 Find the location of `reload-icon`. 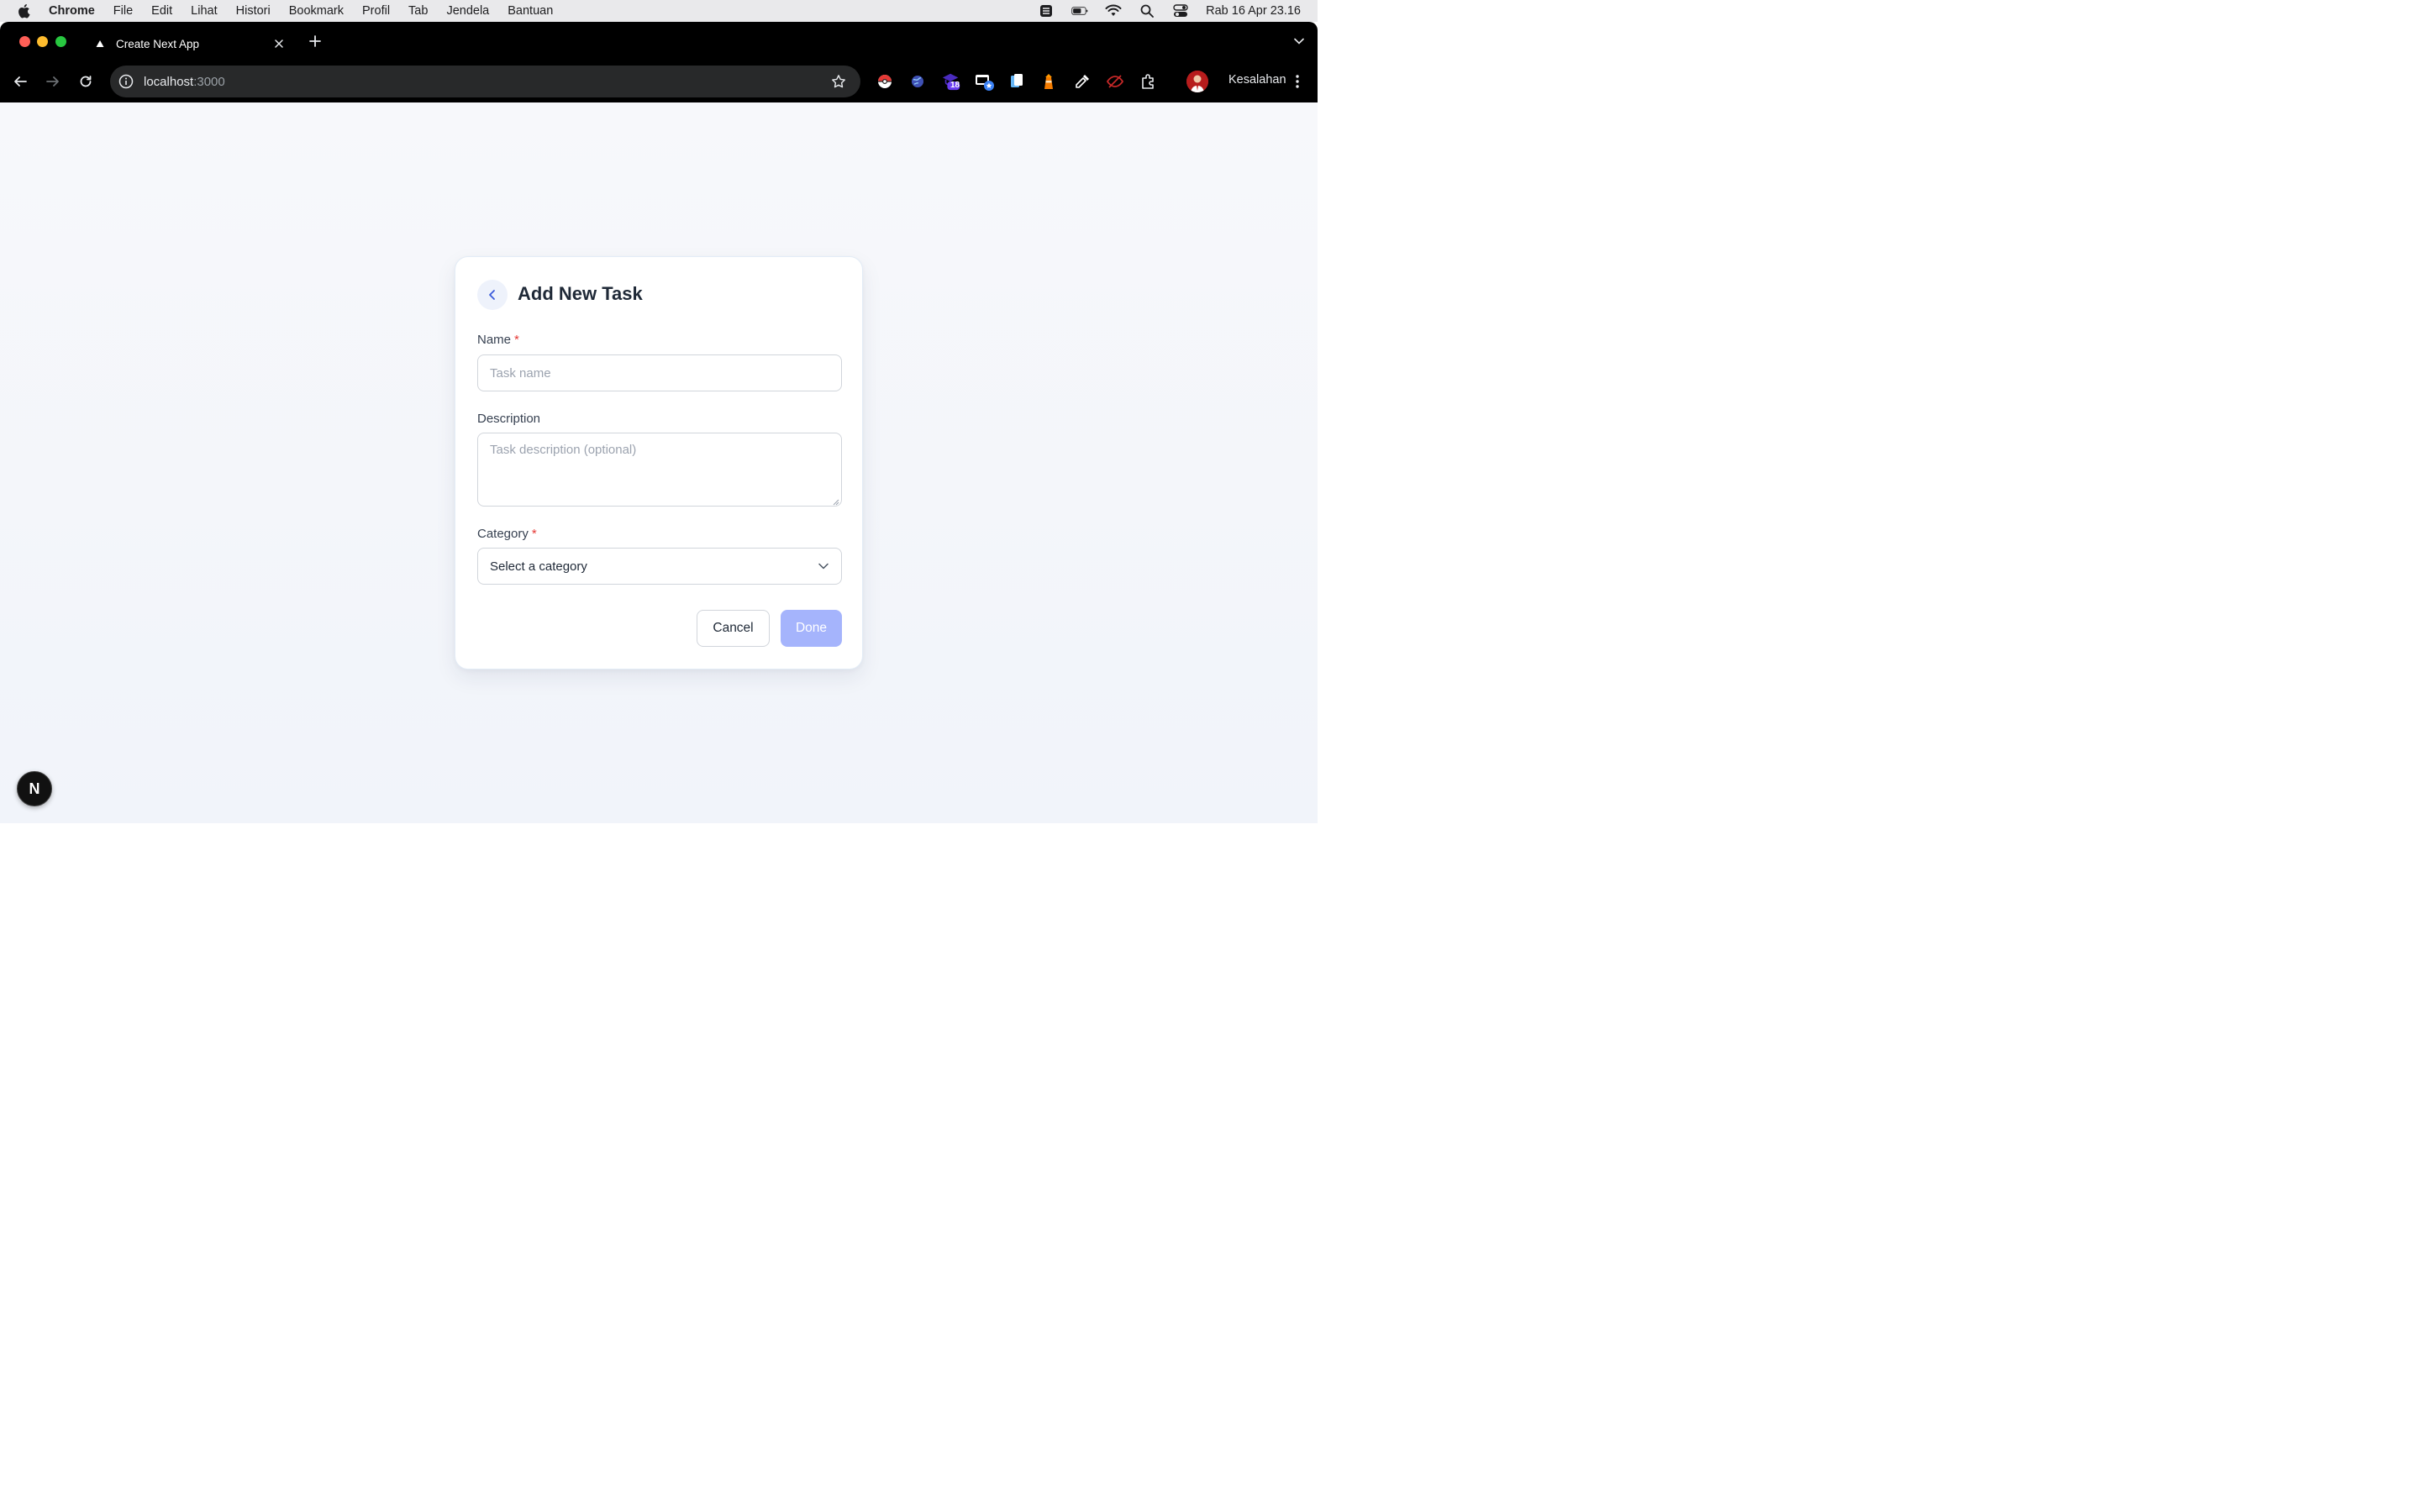

reload-icon is located at coordinates (85, 81).